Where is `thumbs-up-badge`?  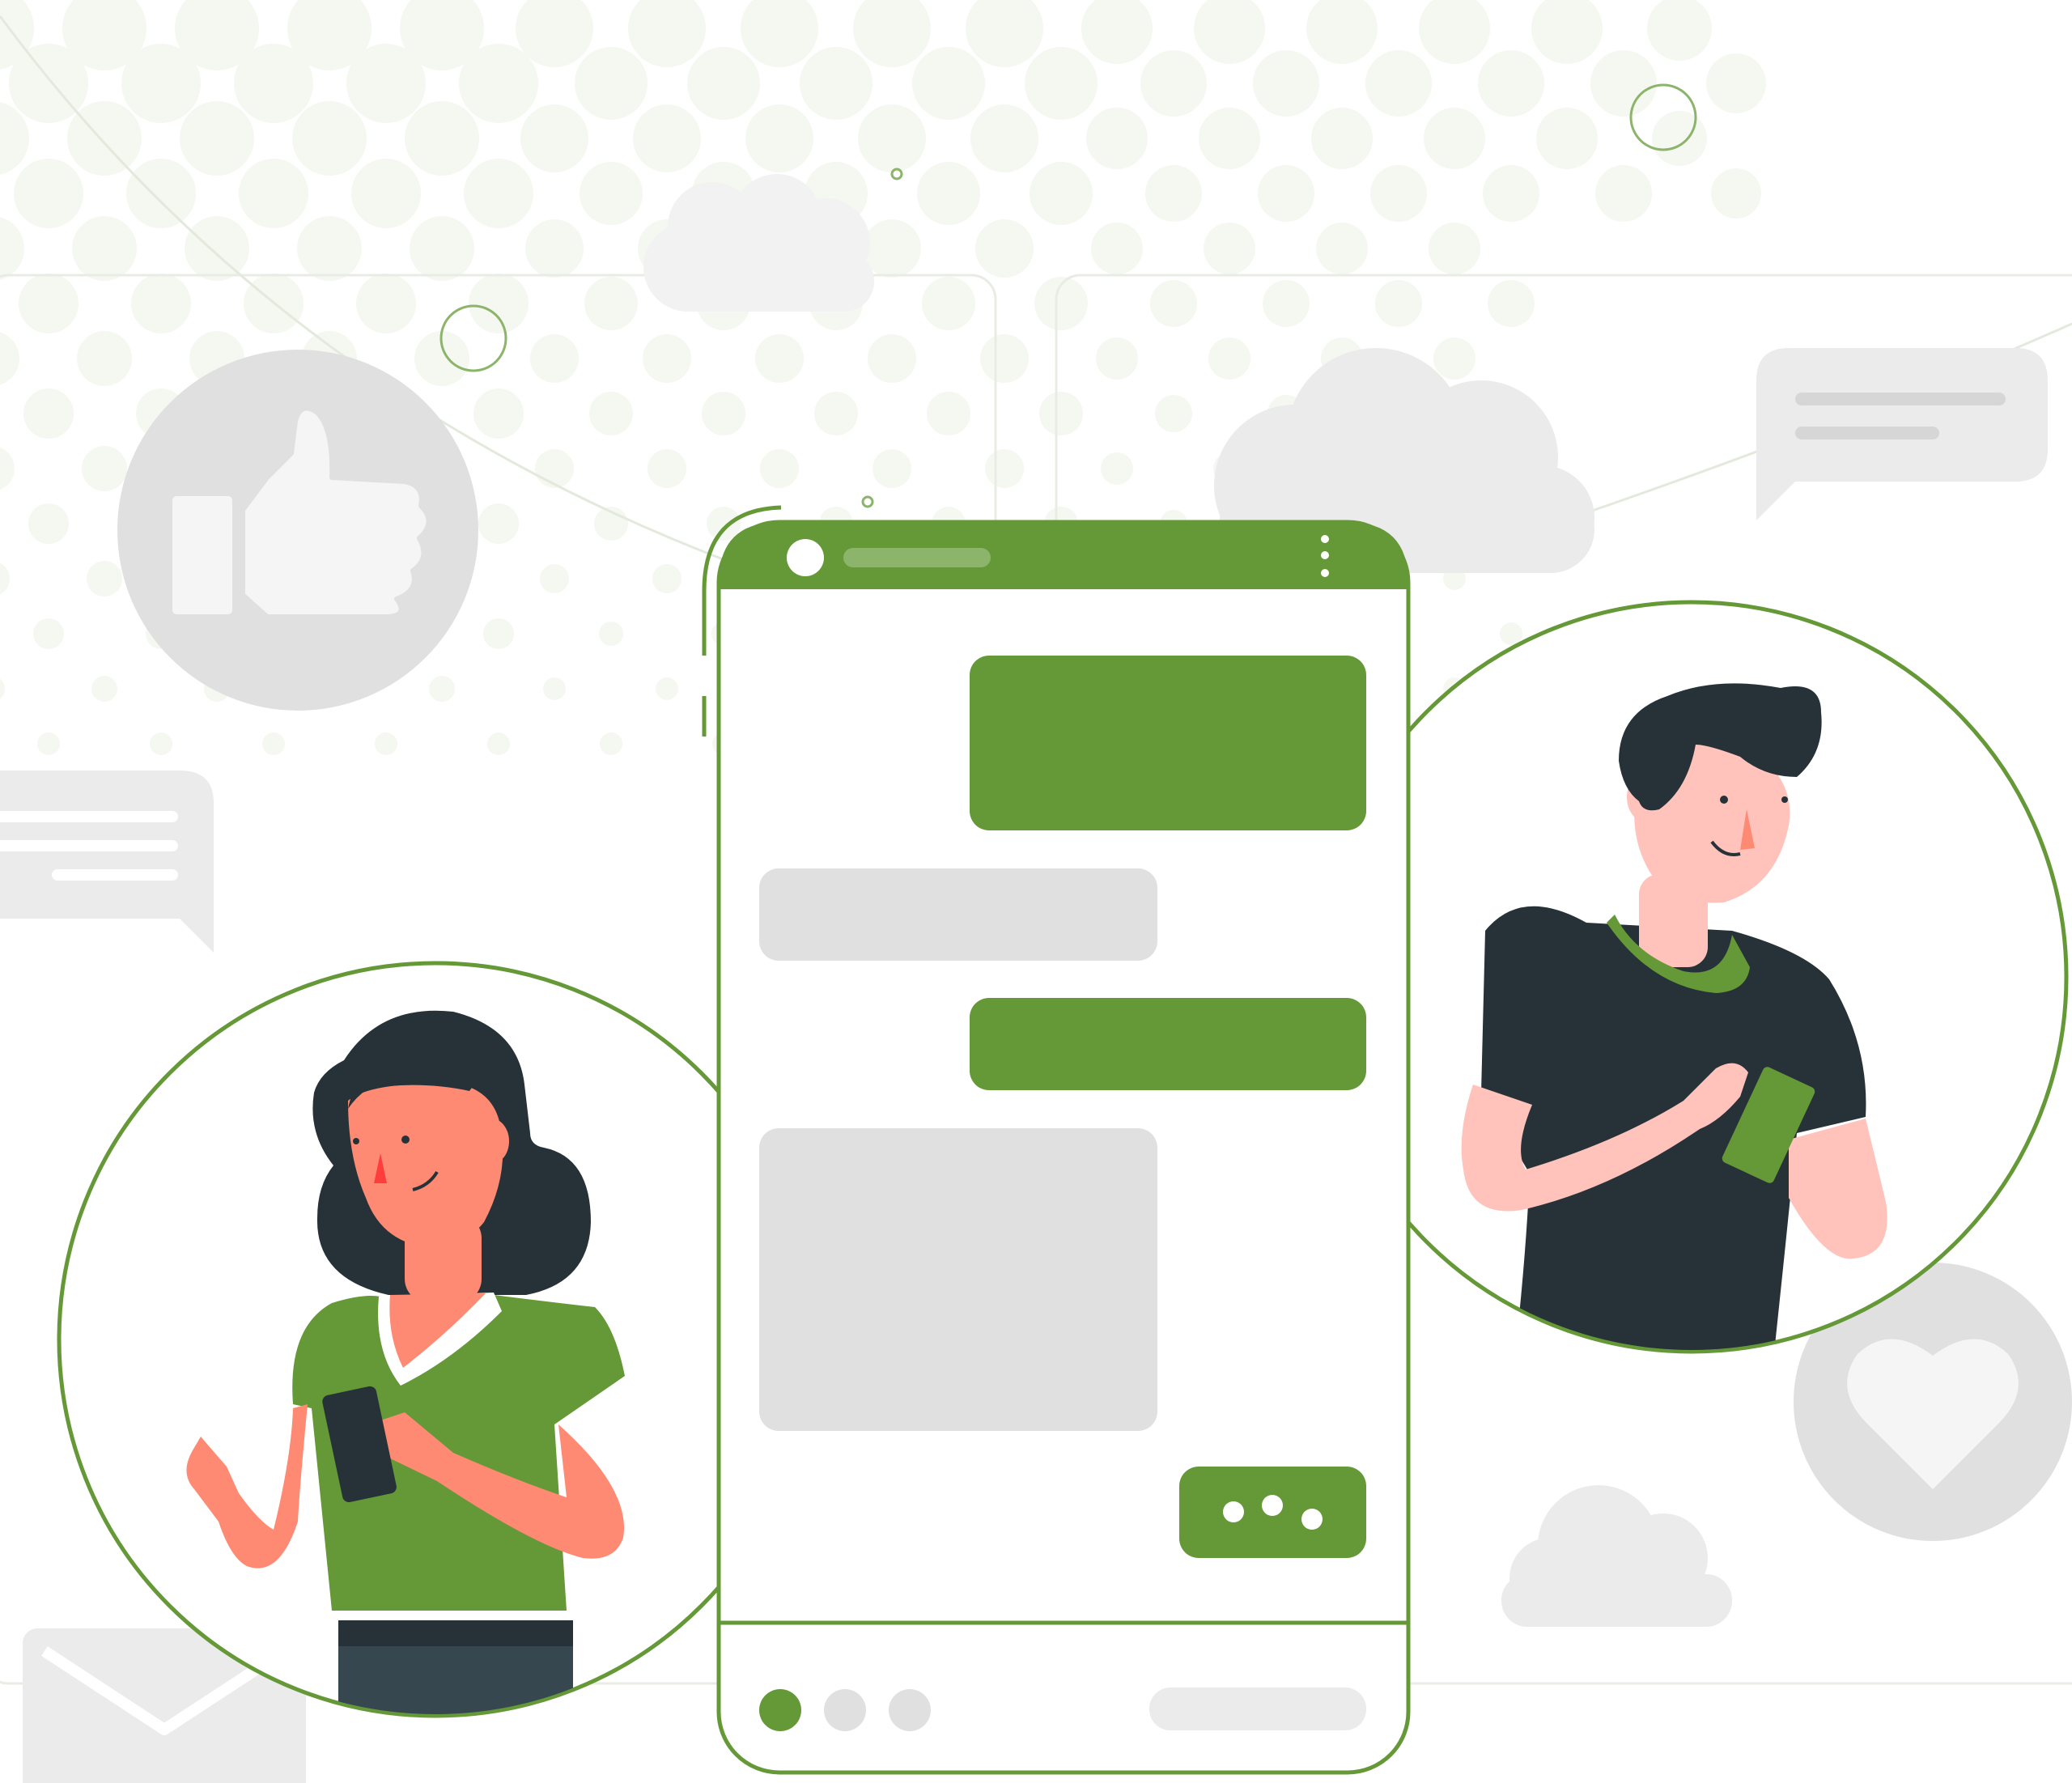
thumbs-up-badge is located at coordinates (297, 530).